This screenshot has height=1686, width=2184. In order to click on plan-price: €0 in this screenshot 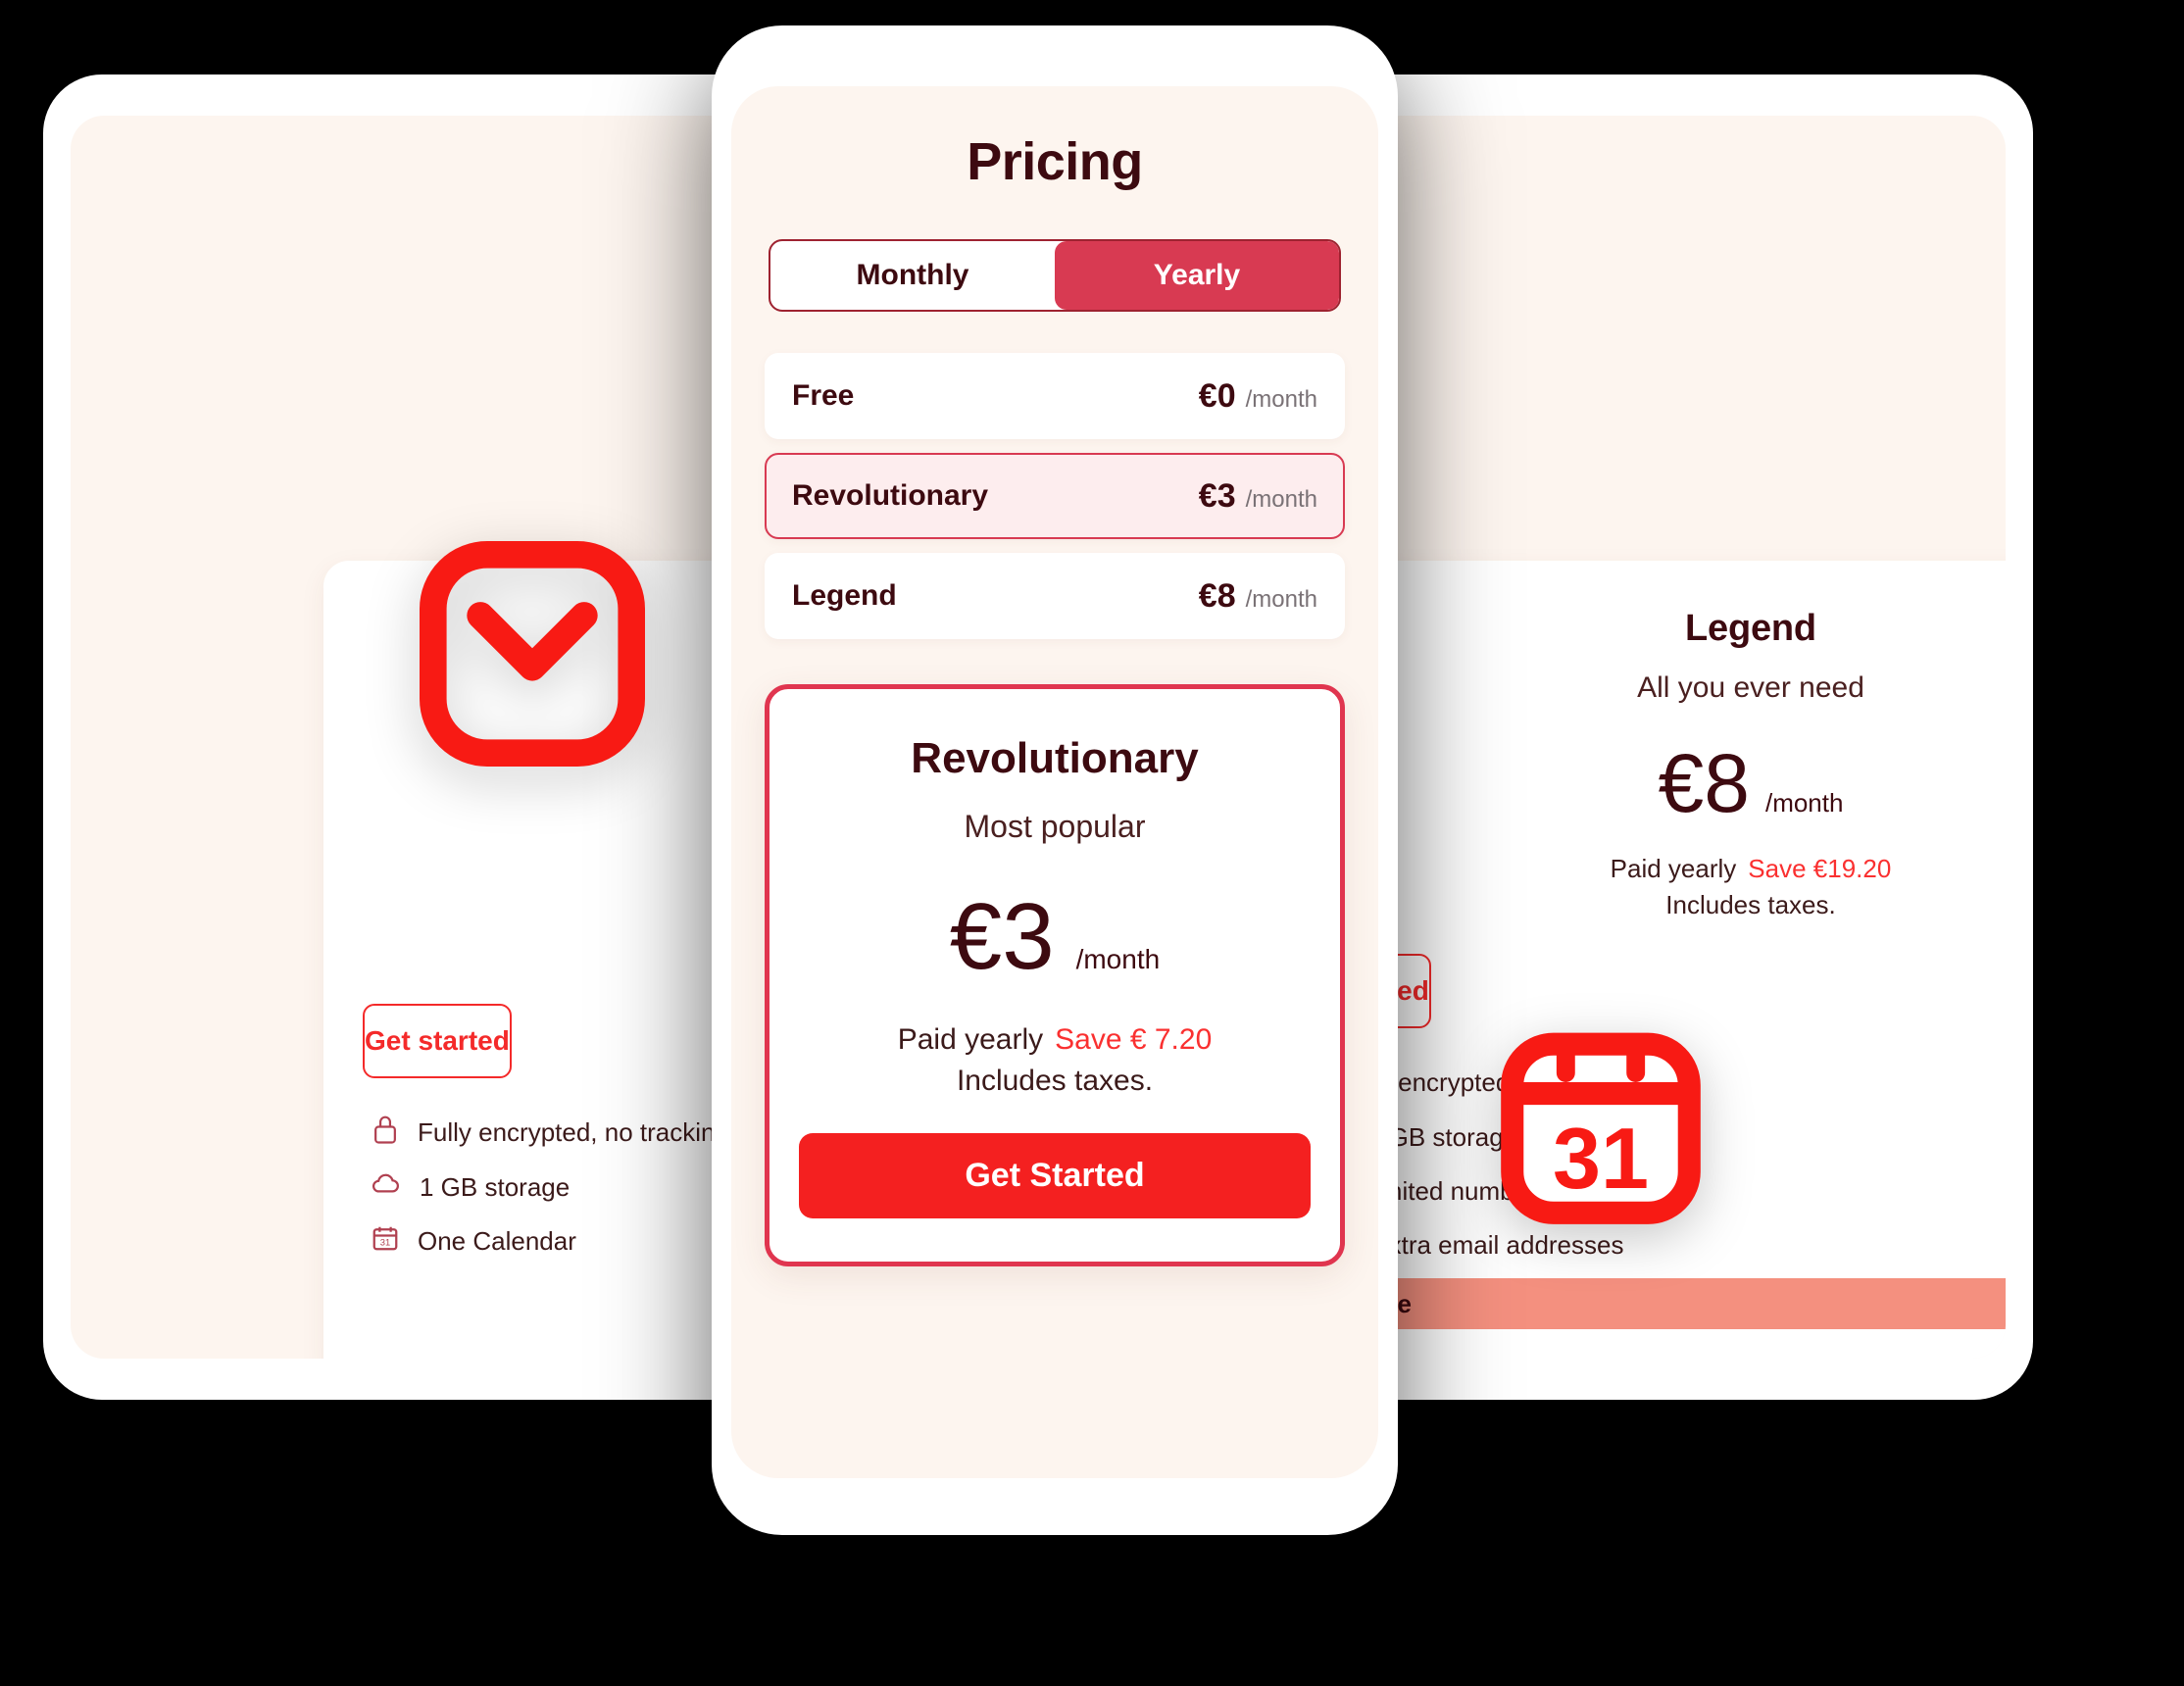, I will do `click(1217, 396)`.